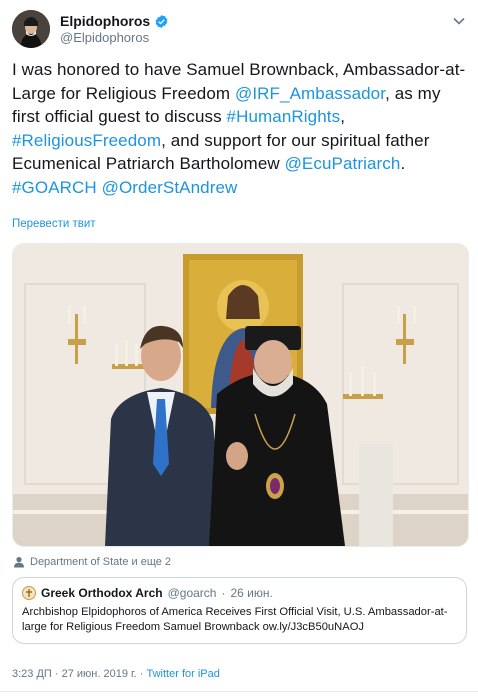 The width and height of the screenshot is (478, 696). Describe the element at coordinates (86, 140) in the screenshot. I see `tweet-link: #ReligiousFreedom` at that location.